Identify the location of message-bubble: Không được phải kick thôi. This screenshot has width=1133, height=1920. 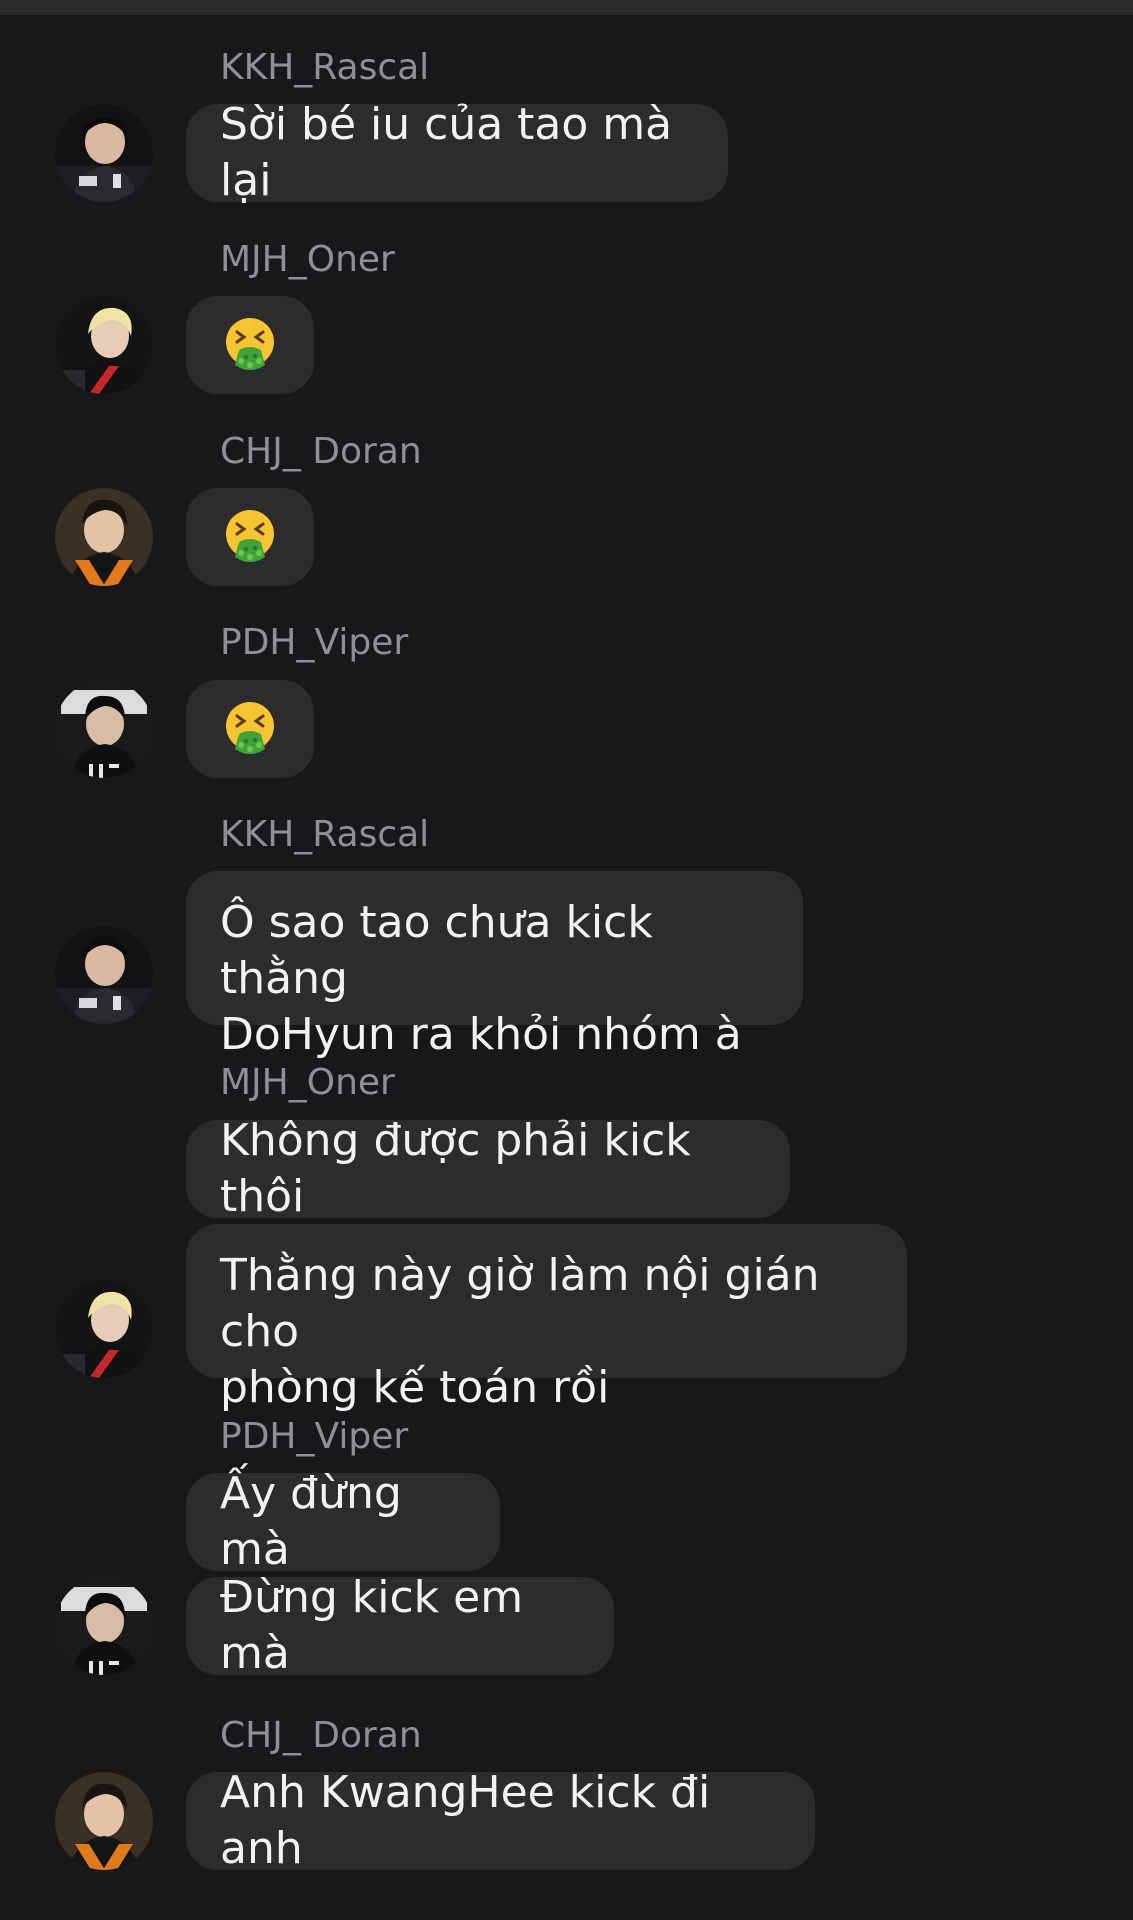
(488, 1168).